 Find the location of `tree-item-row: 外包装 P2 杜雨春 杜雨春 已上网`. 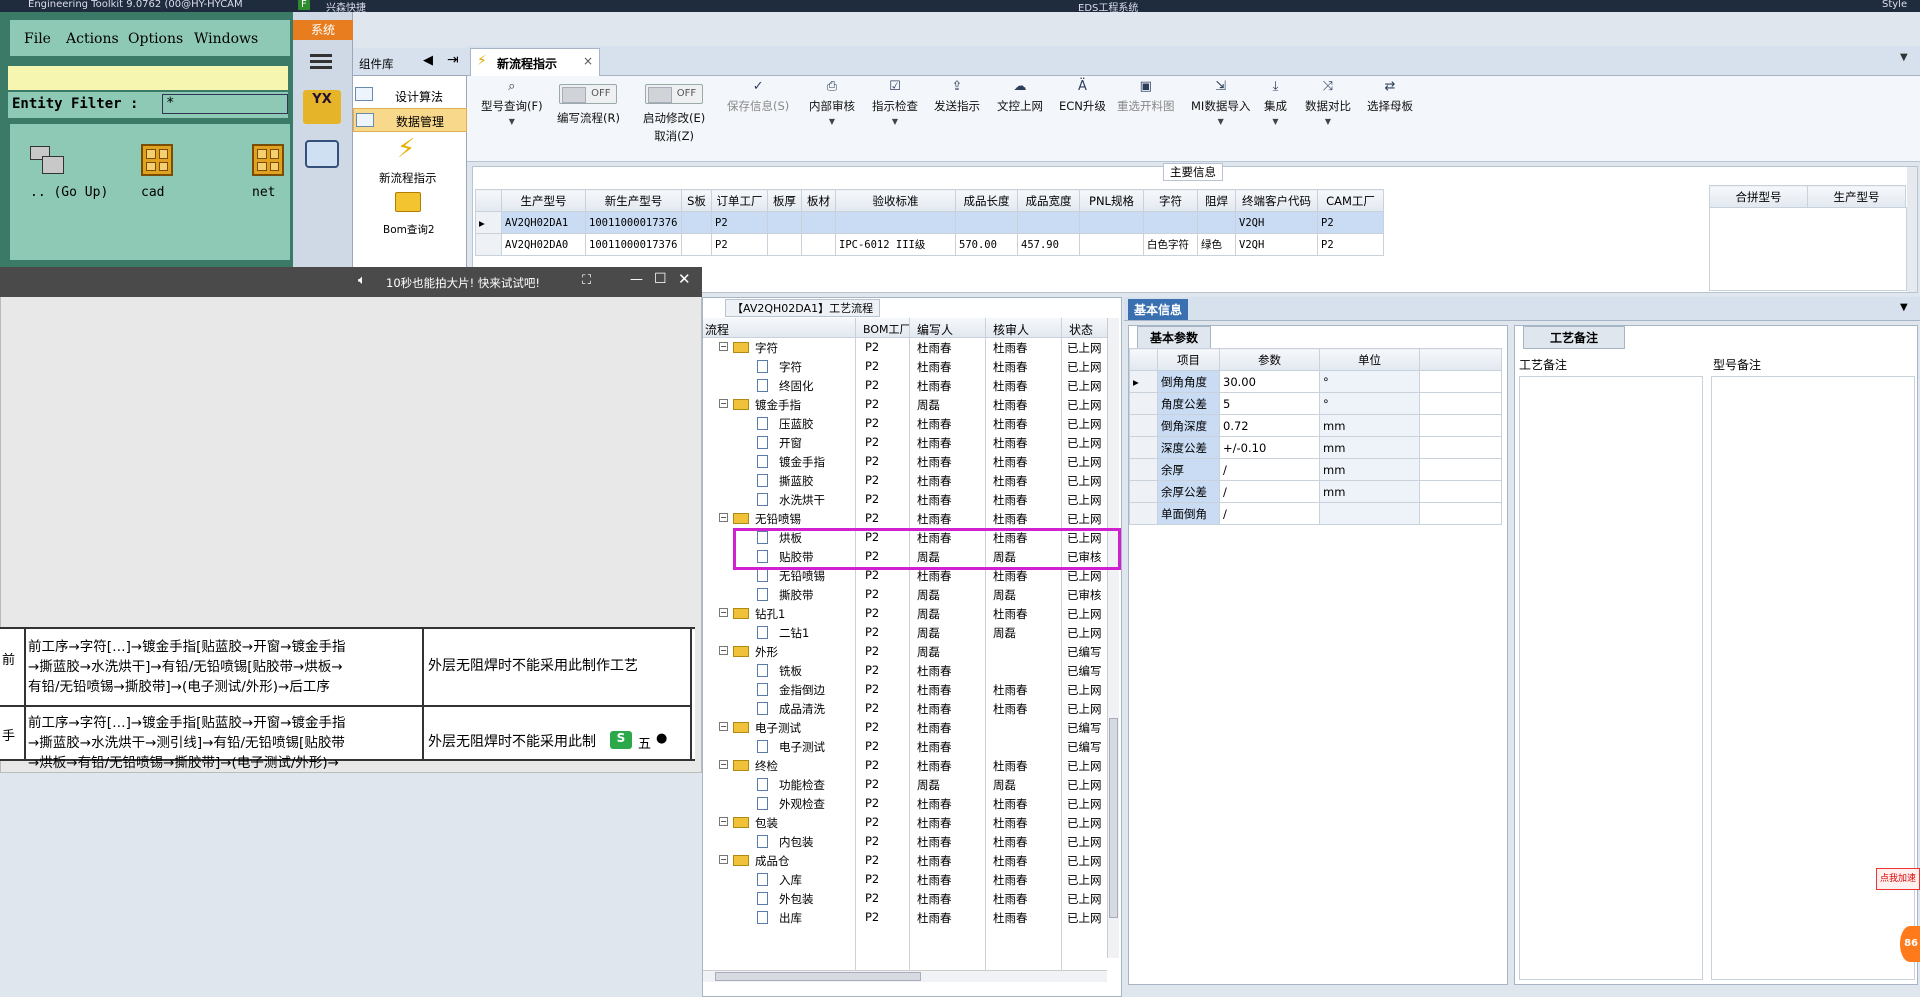

tree-item-row: 外包装 P2 杜雨春 杜雨春 已上网 is located at coordinates (911, 898).